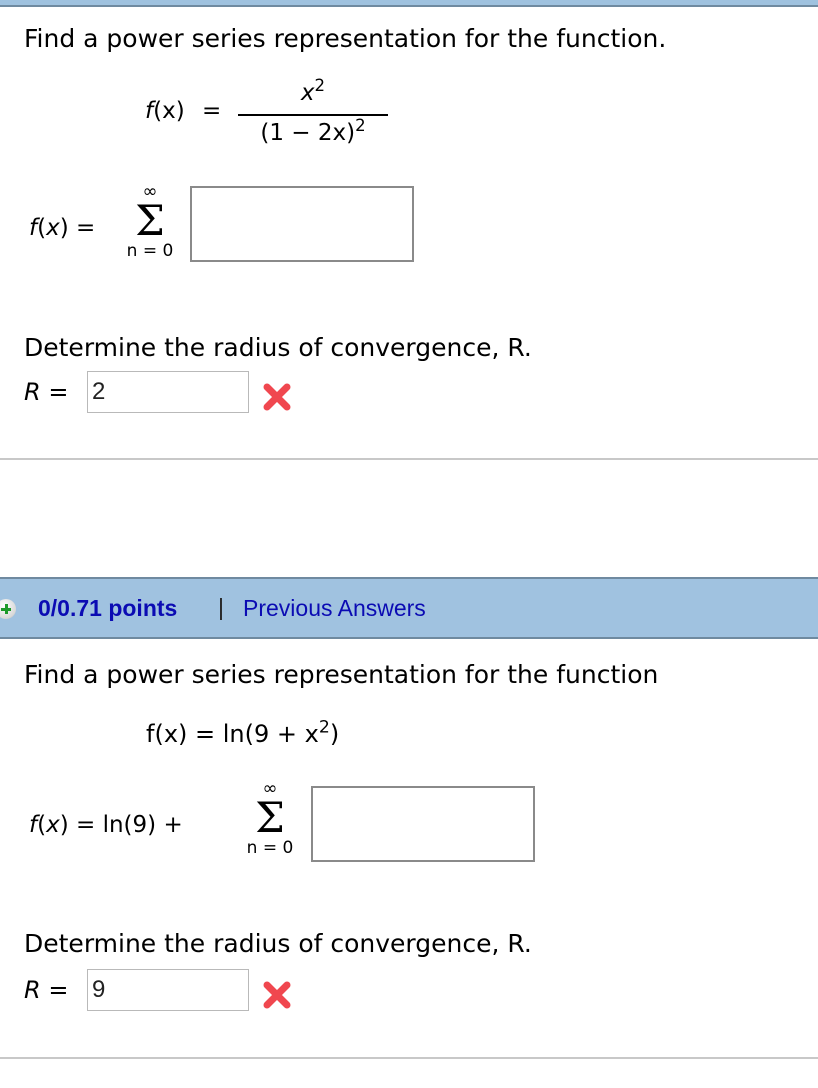 Image resolution: width=818 pixels, height=1088 pixels. Describe the element at coordinates (232, 734) in the screenshot. I see `function-body: f(x) = ln(9 + x` at that location.